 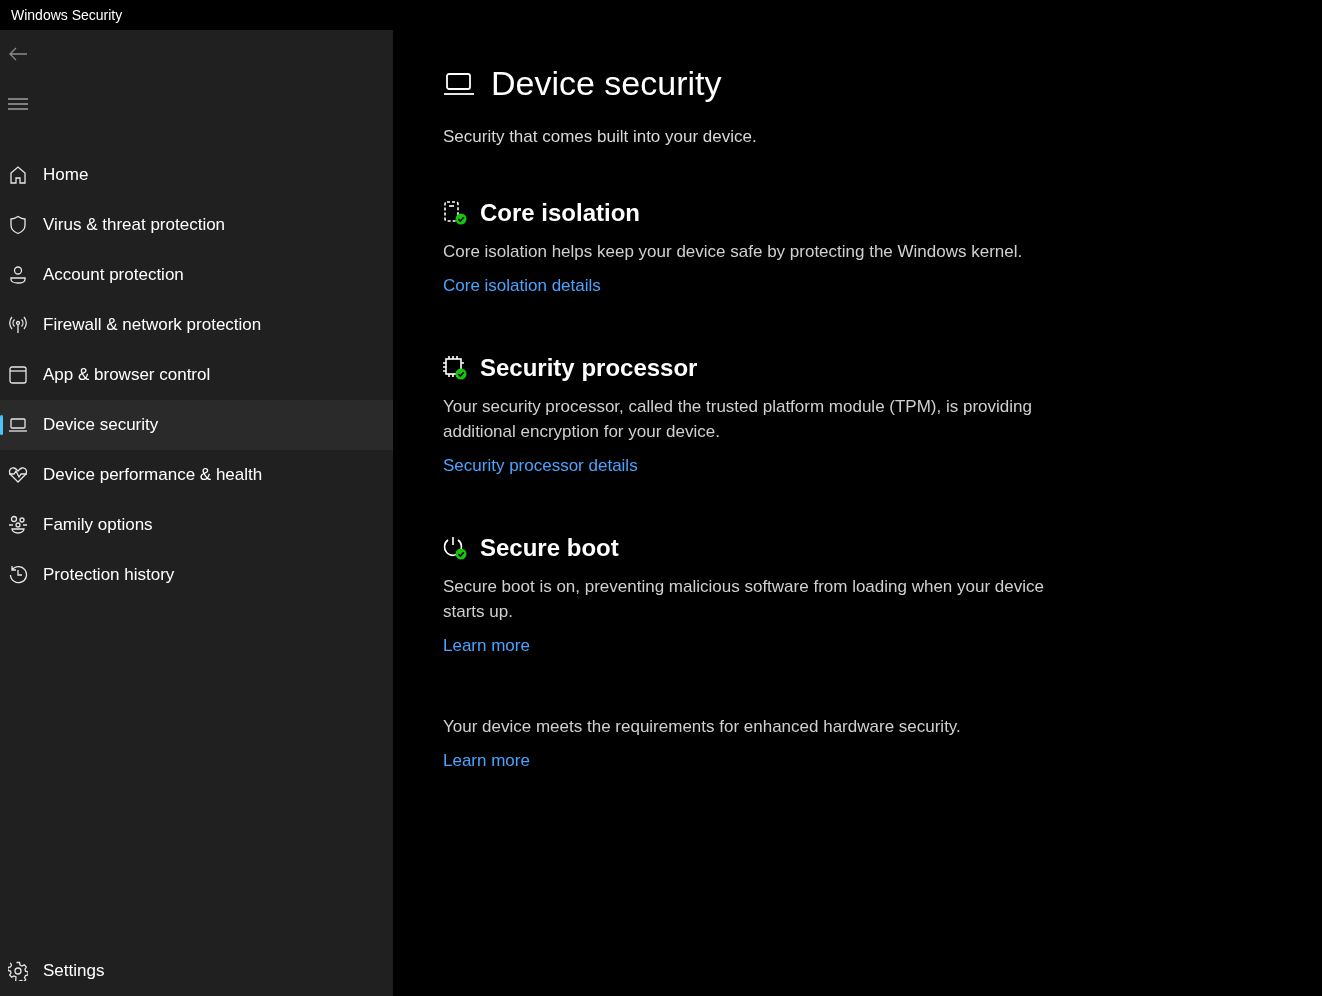 I want to click on settings-icon, so click(x=18, y=971).